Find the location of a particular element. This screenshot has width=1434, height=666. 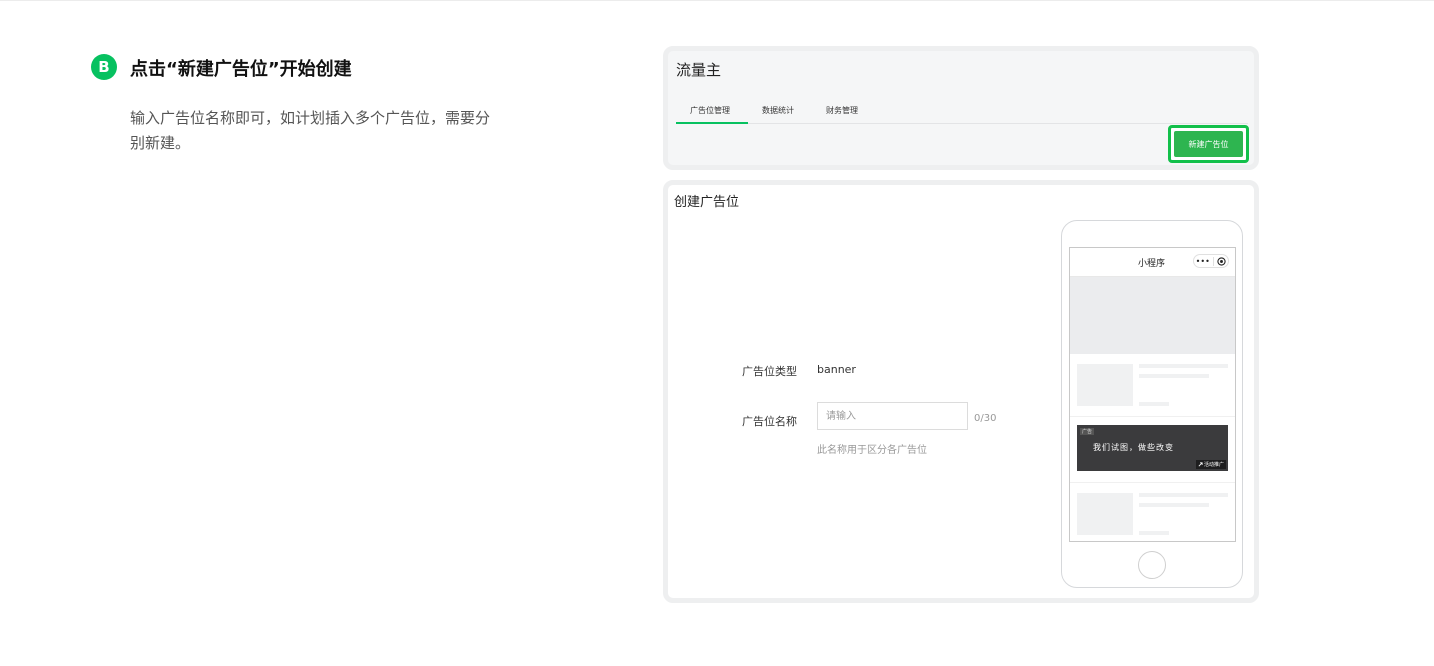

phone-home-button is located at coordinates (1152, 565).